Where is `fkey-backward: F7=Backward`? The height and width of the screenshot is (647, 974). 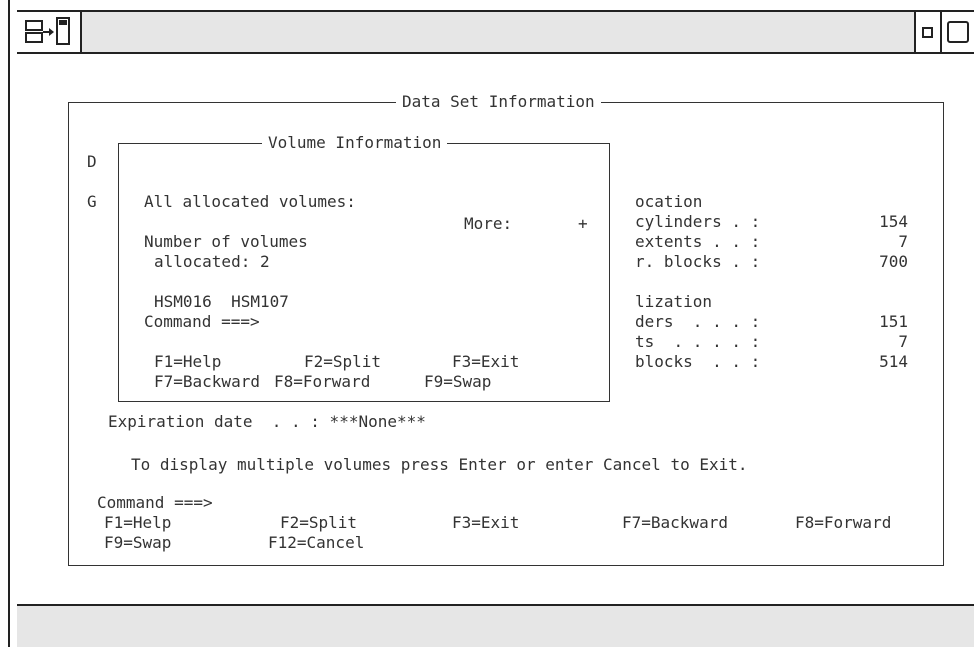 fkey-backward: F7=Backward is located at coordinates (675, 523).